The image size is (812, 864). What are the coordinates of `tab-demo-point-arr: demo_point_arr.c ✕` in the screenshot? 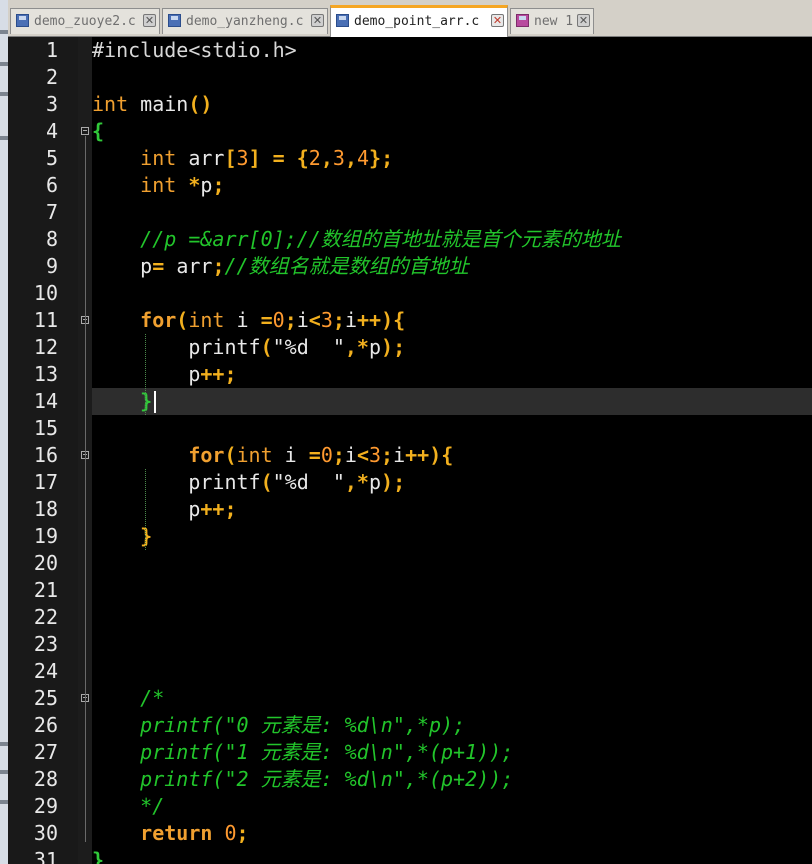 It's located at (419, 21).